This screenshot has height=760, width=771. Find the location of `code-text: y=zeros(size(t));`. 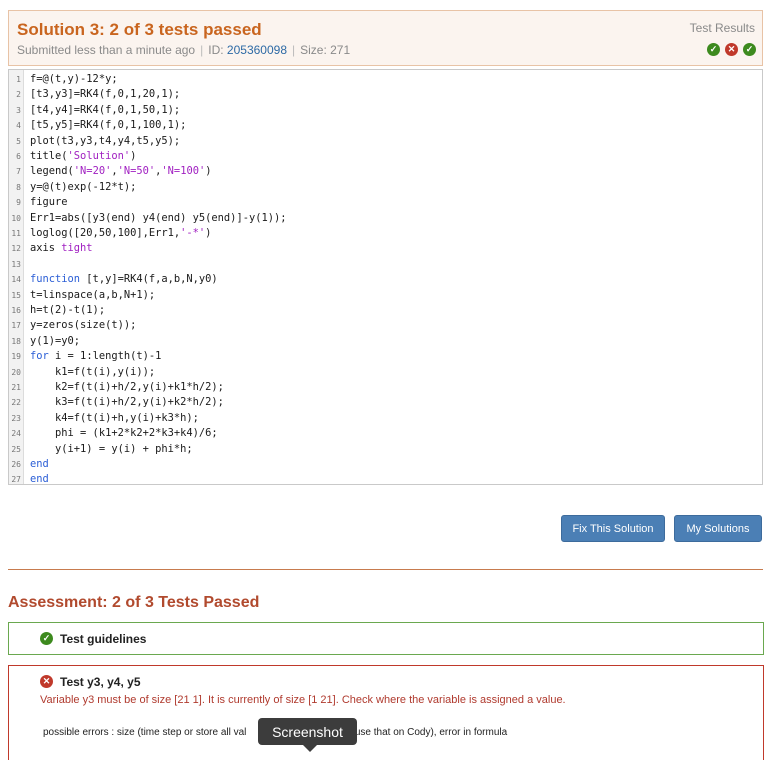

code-text: y=zeros(size(t)); is located at coordinates (83, 325).